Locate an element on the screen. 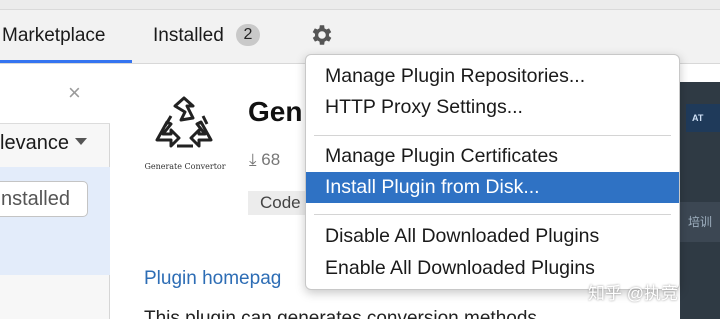 Image resolution: width=720 pixels, height=319 pixels. installed-count-badge: 2 is located at coordinates (248, 35).